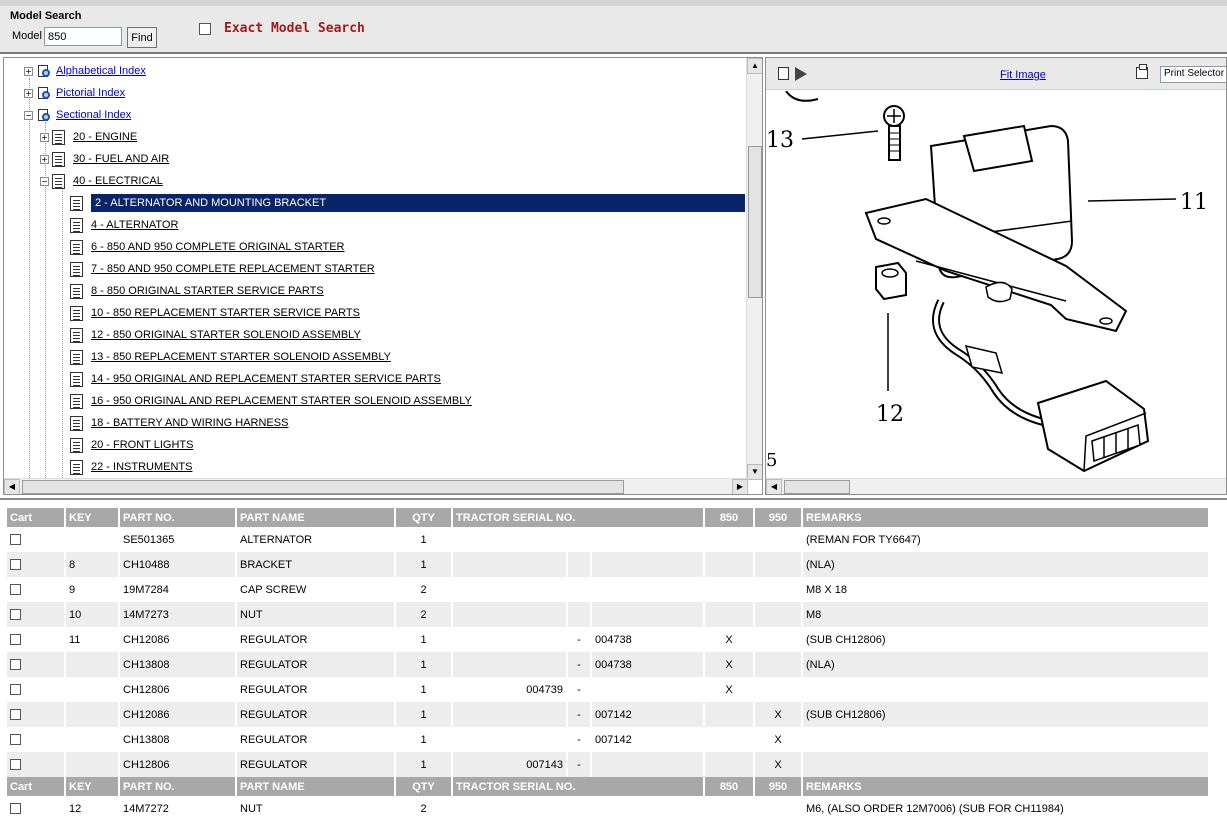 The height and width of the screenshot is (822, 1227). I want to click on cell-950: X, so click(778, 764).